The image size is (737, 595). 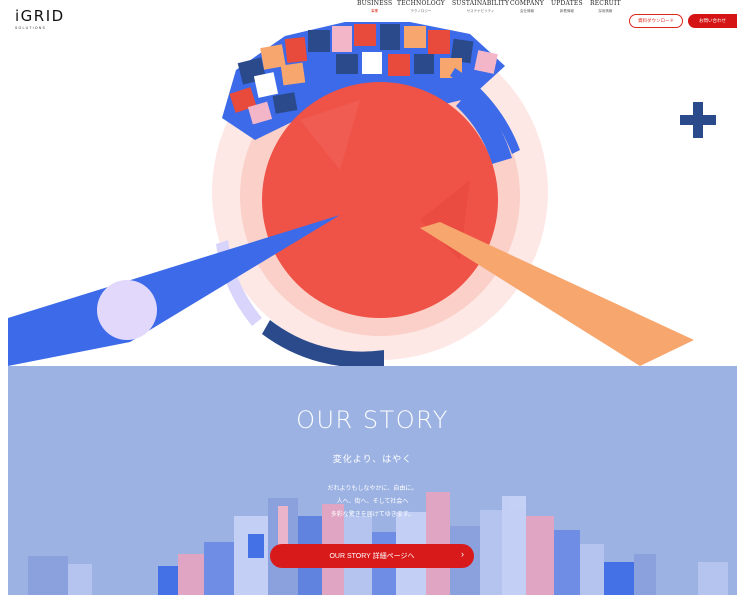 What do you see at coordinates (698, 120) in the screenshot?
I see `plus-icon` at bounding box center [698, 120].